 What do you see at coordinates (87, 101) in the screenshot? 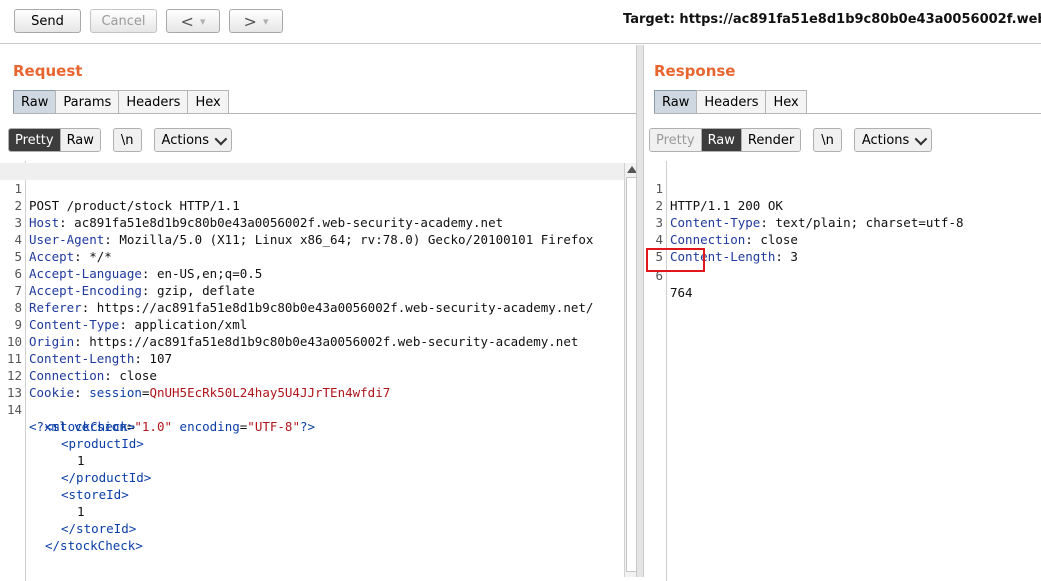
I see `request-tab-params: Params` at bounding box center [87, 101].